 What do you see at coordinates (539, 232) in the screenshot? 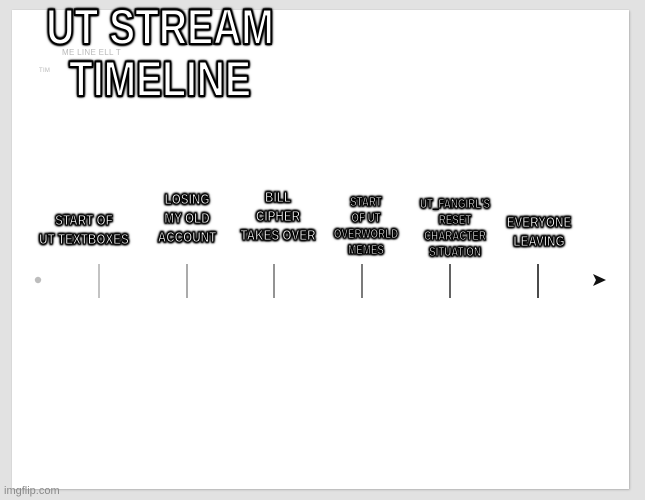
I see `event-label: EVERYONE LEAVING` at bounding box center [539, 232].